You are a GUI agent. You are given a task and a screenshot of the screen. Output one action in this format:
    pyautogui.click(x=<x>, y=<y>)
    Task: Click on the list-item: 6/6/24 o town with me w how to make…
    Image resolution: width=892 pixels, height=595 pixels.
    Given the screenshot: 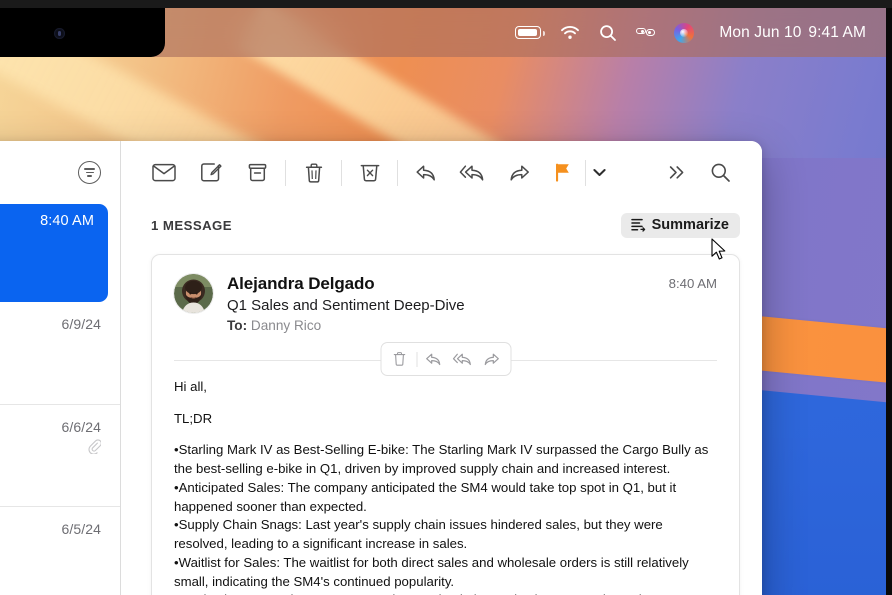 What is the action you would take?
    pyautogui.click(x=60, y=456)
    